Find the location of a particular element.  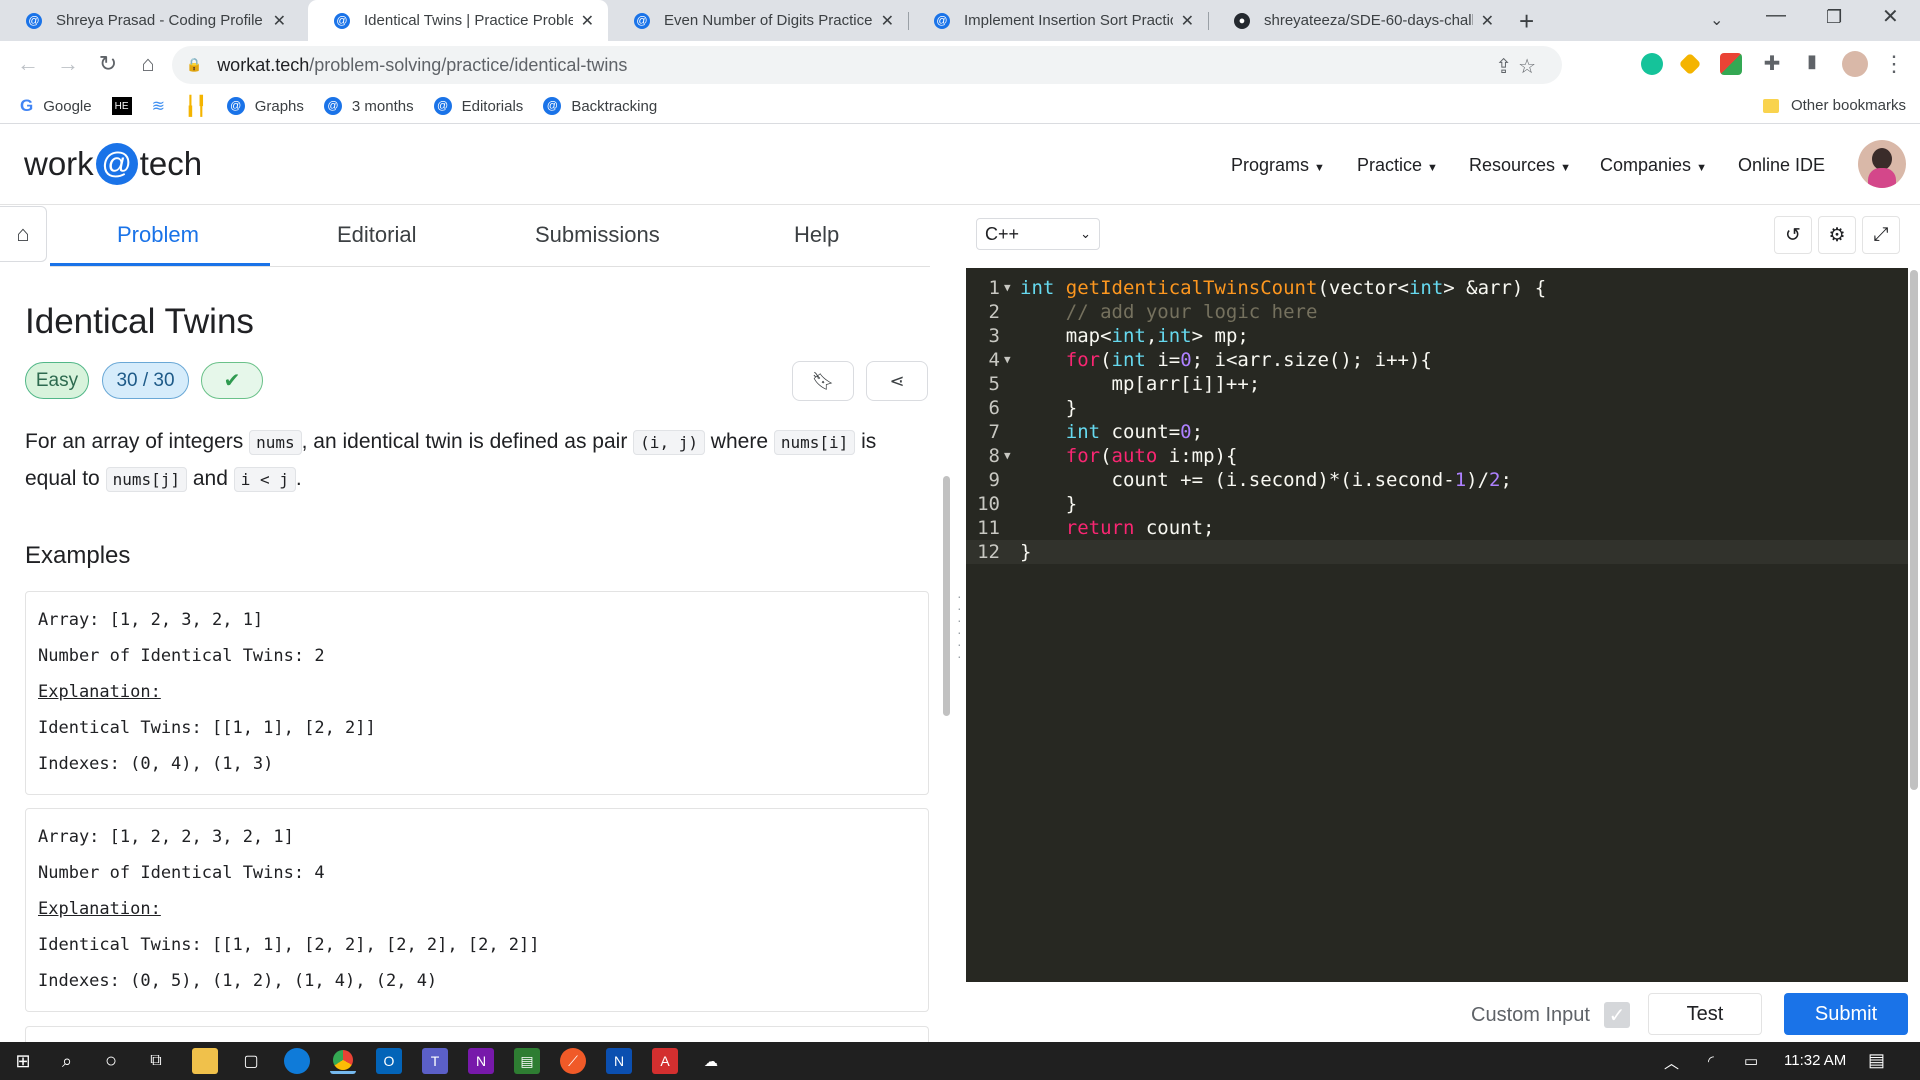

submit-button: Submit is located at coordinates (1846, 1014).